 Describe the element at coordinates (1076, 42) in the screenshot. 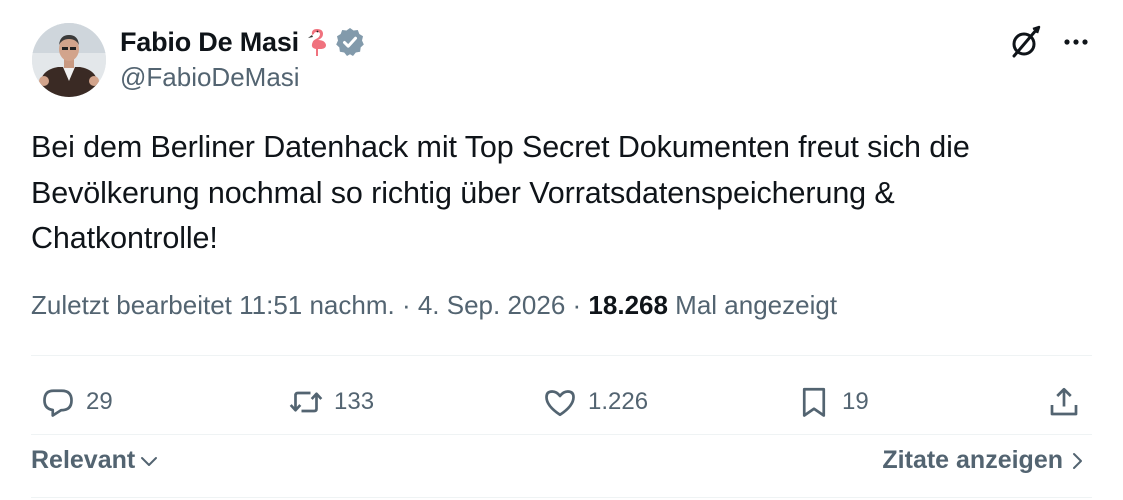

I see `more-options-icon` at that location.